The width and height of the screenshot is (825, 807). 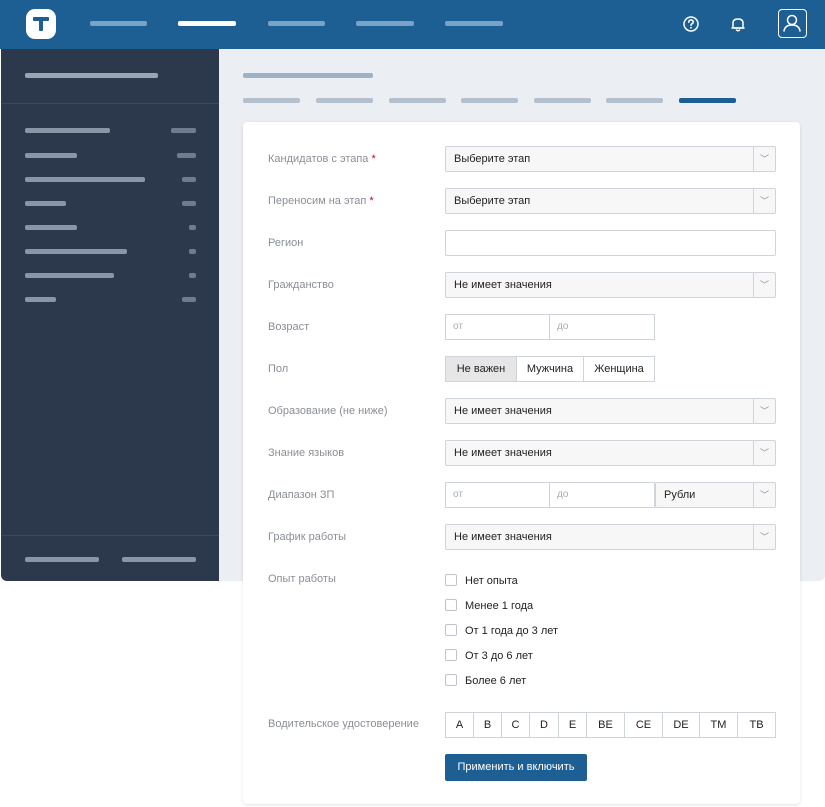 I want to click on age-to-input: до, so click(x=602, y=327).